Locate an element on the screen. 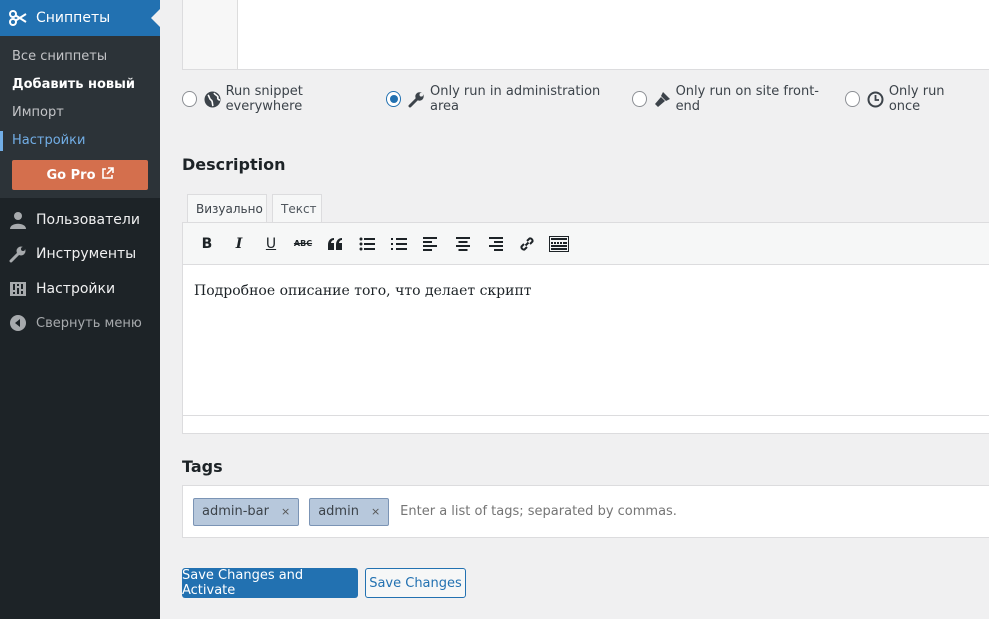 The height and width of the screenshot is (619, 989). scope-option-once: Only run once is located at coordinates (907, 99).